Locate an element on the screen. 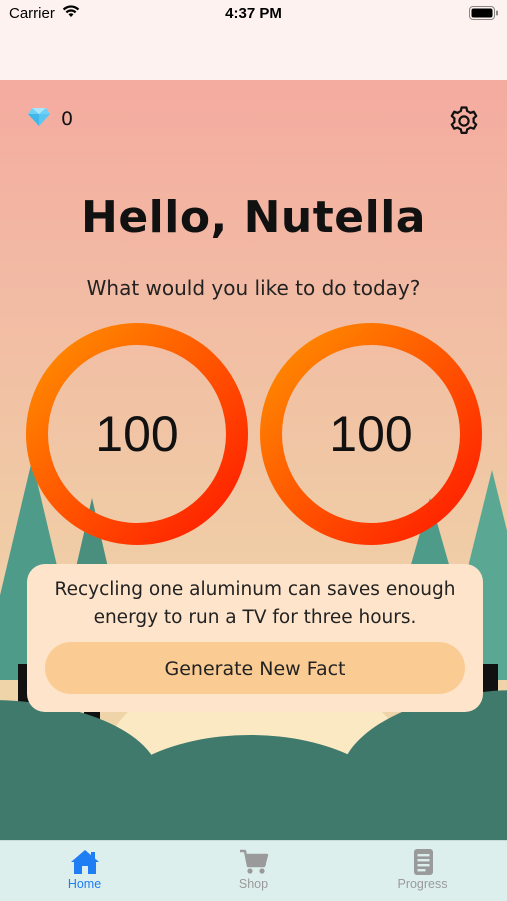 This screenshot has height=901, width=507. gem-count: 0 is located at coordinates (67, 119).